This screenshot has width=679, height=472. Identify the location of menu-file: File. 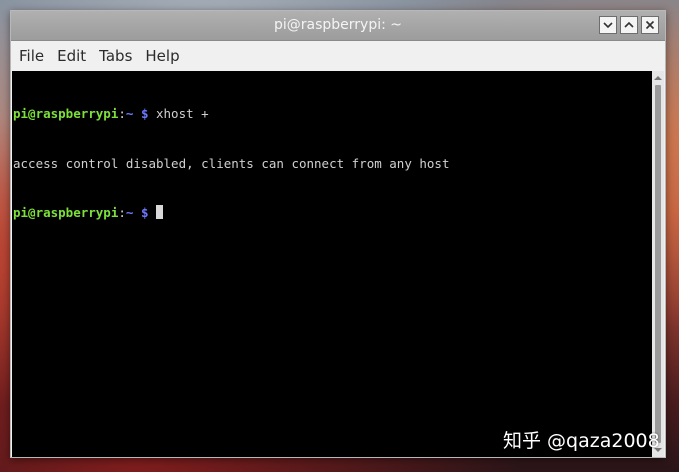
(35, 56).